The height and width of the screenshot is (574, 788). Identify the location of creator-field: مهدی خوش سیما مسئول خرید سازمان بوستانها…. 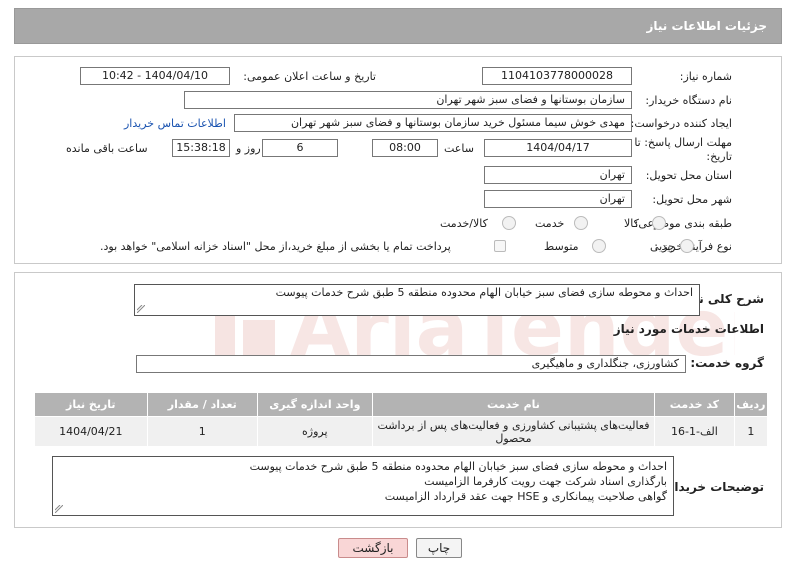
(433, 123).